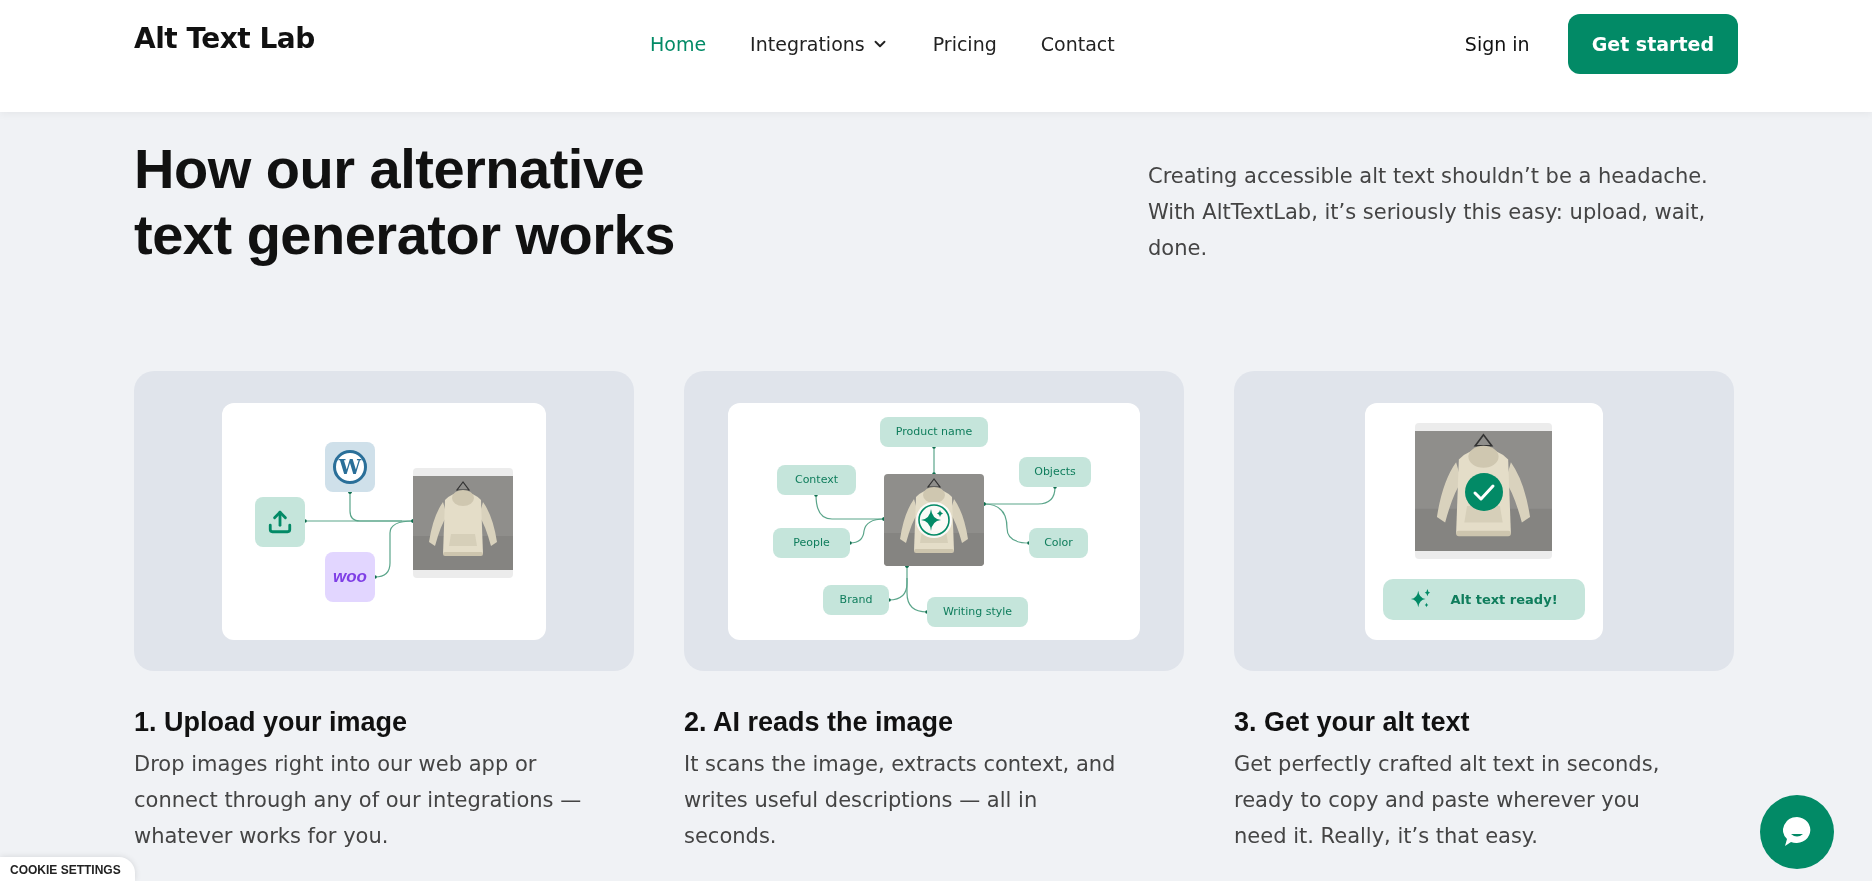 This screenshot has height=881, width=1872. I want to click on logo: Alt Text Lab, so click(392, 38).